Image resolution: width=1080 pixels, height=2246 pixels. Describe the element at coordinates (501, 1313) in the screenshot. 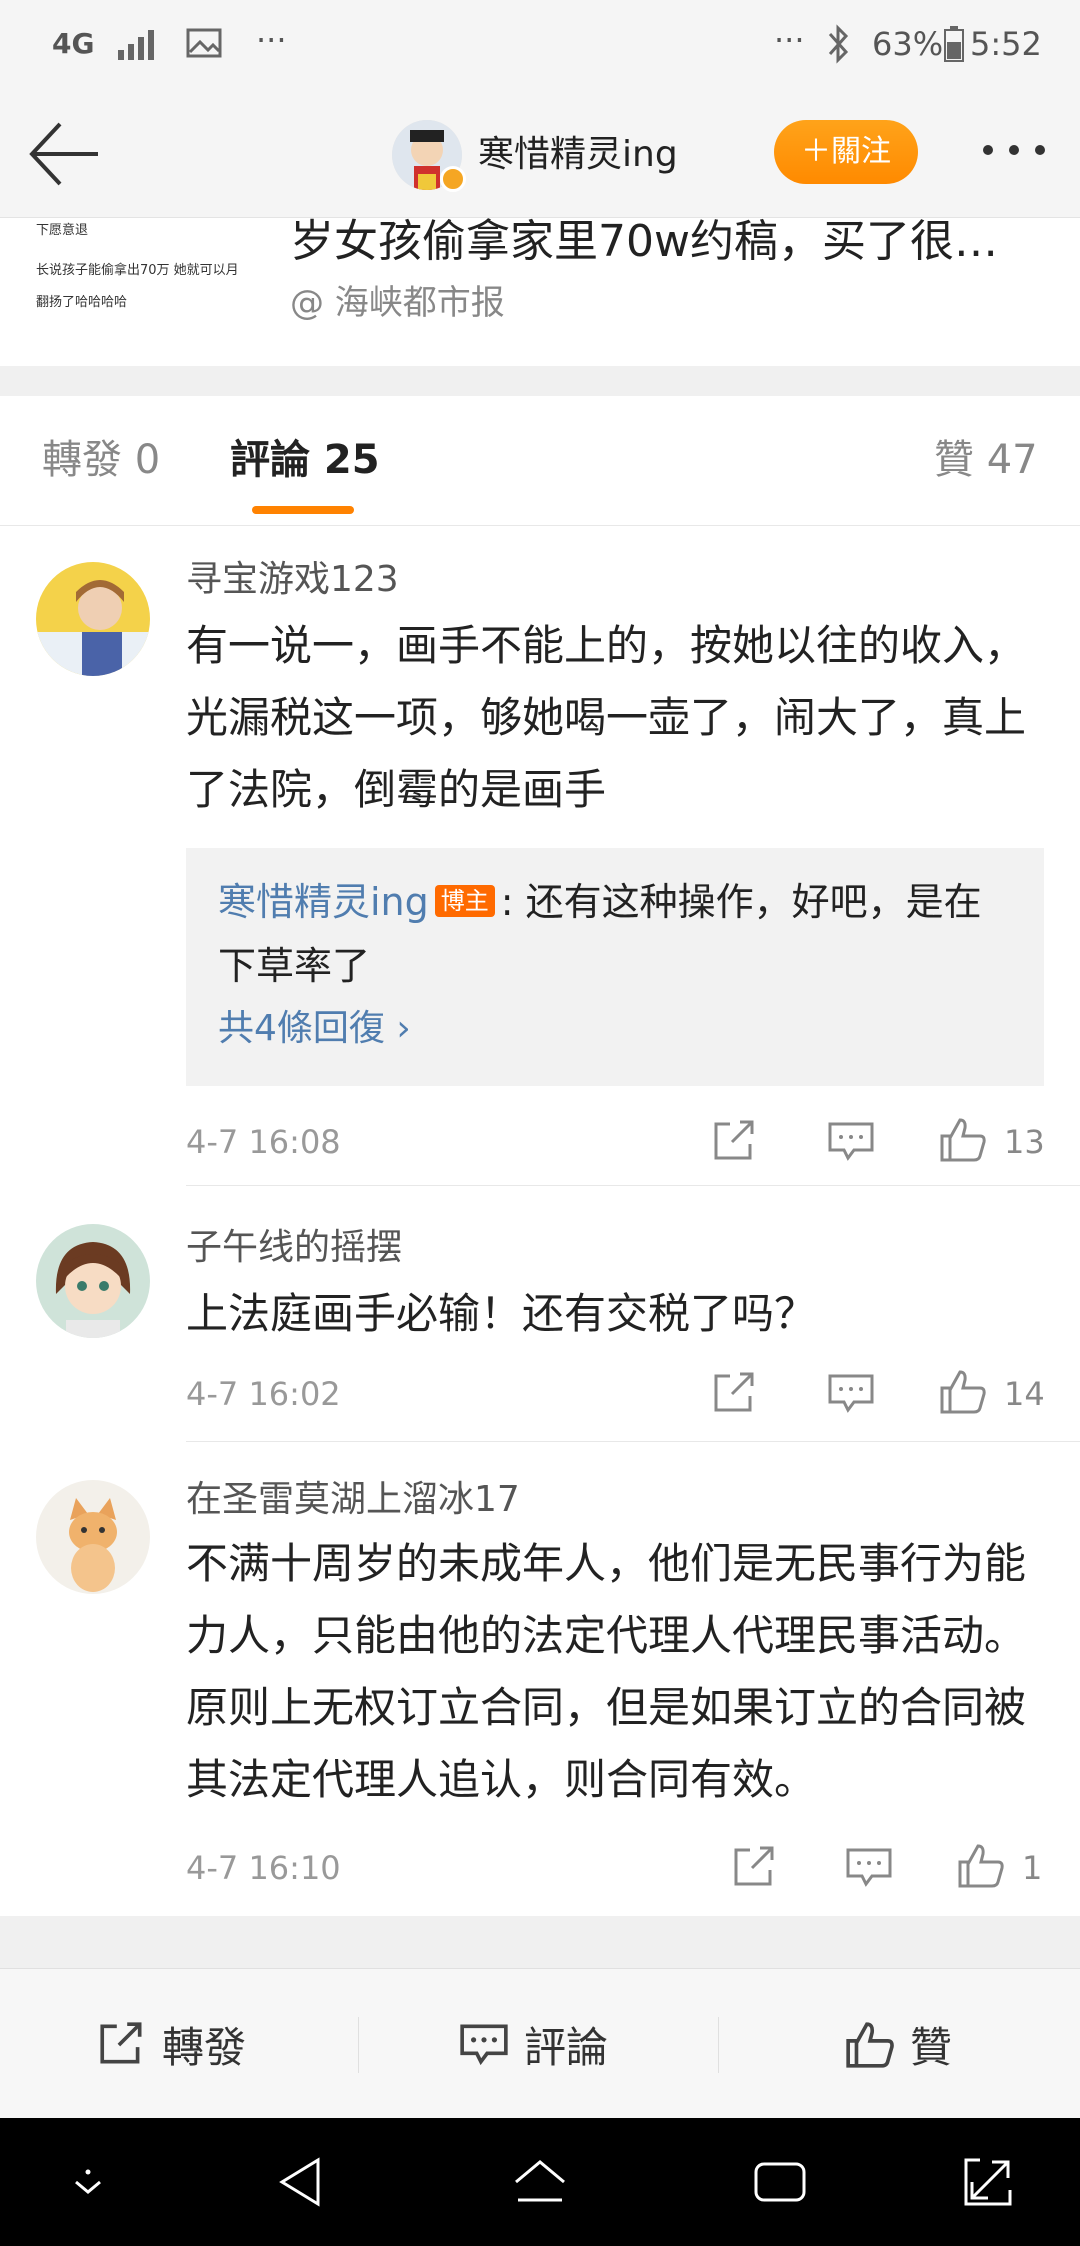

I see `comment-text: 上法庭画手必输！还有交税了吗？` at that location.